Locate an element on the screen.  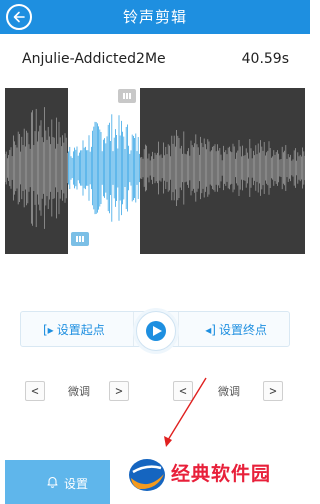
page-title: 铃声剪辑 is located at coordinates (154, 17).